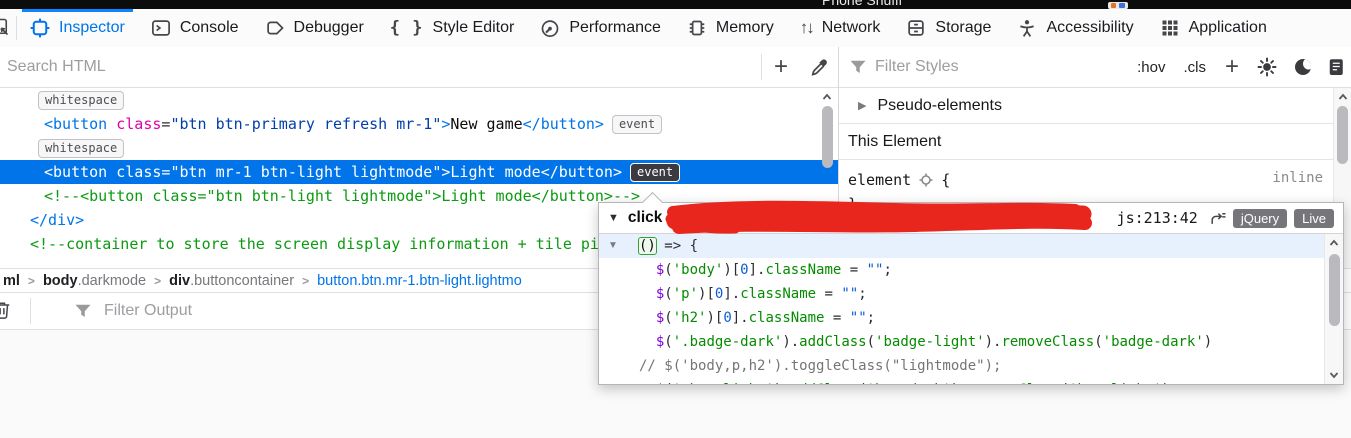  I want to click on sun-icon, so click(1267, 67).